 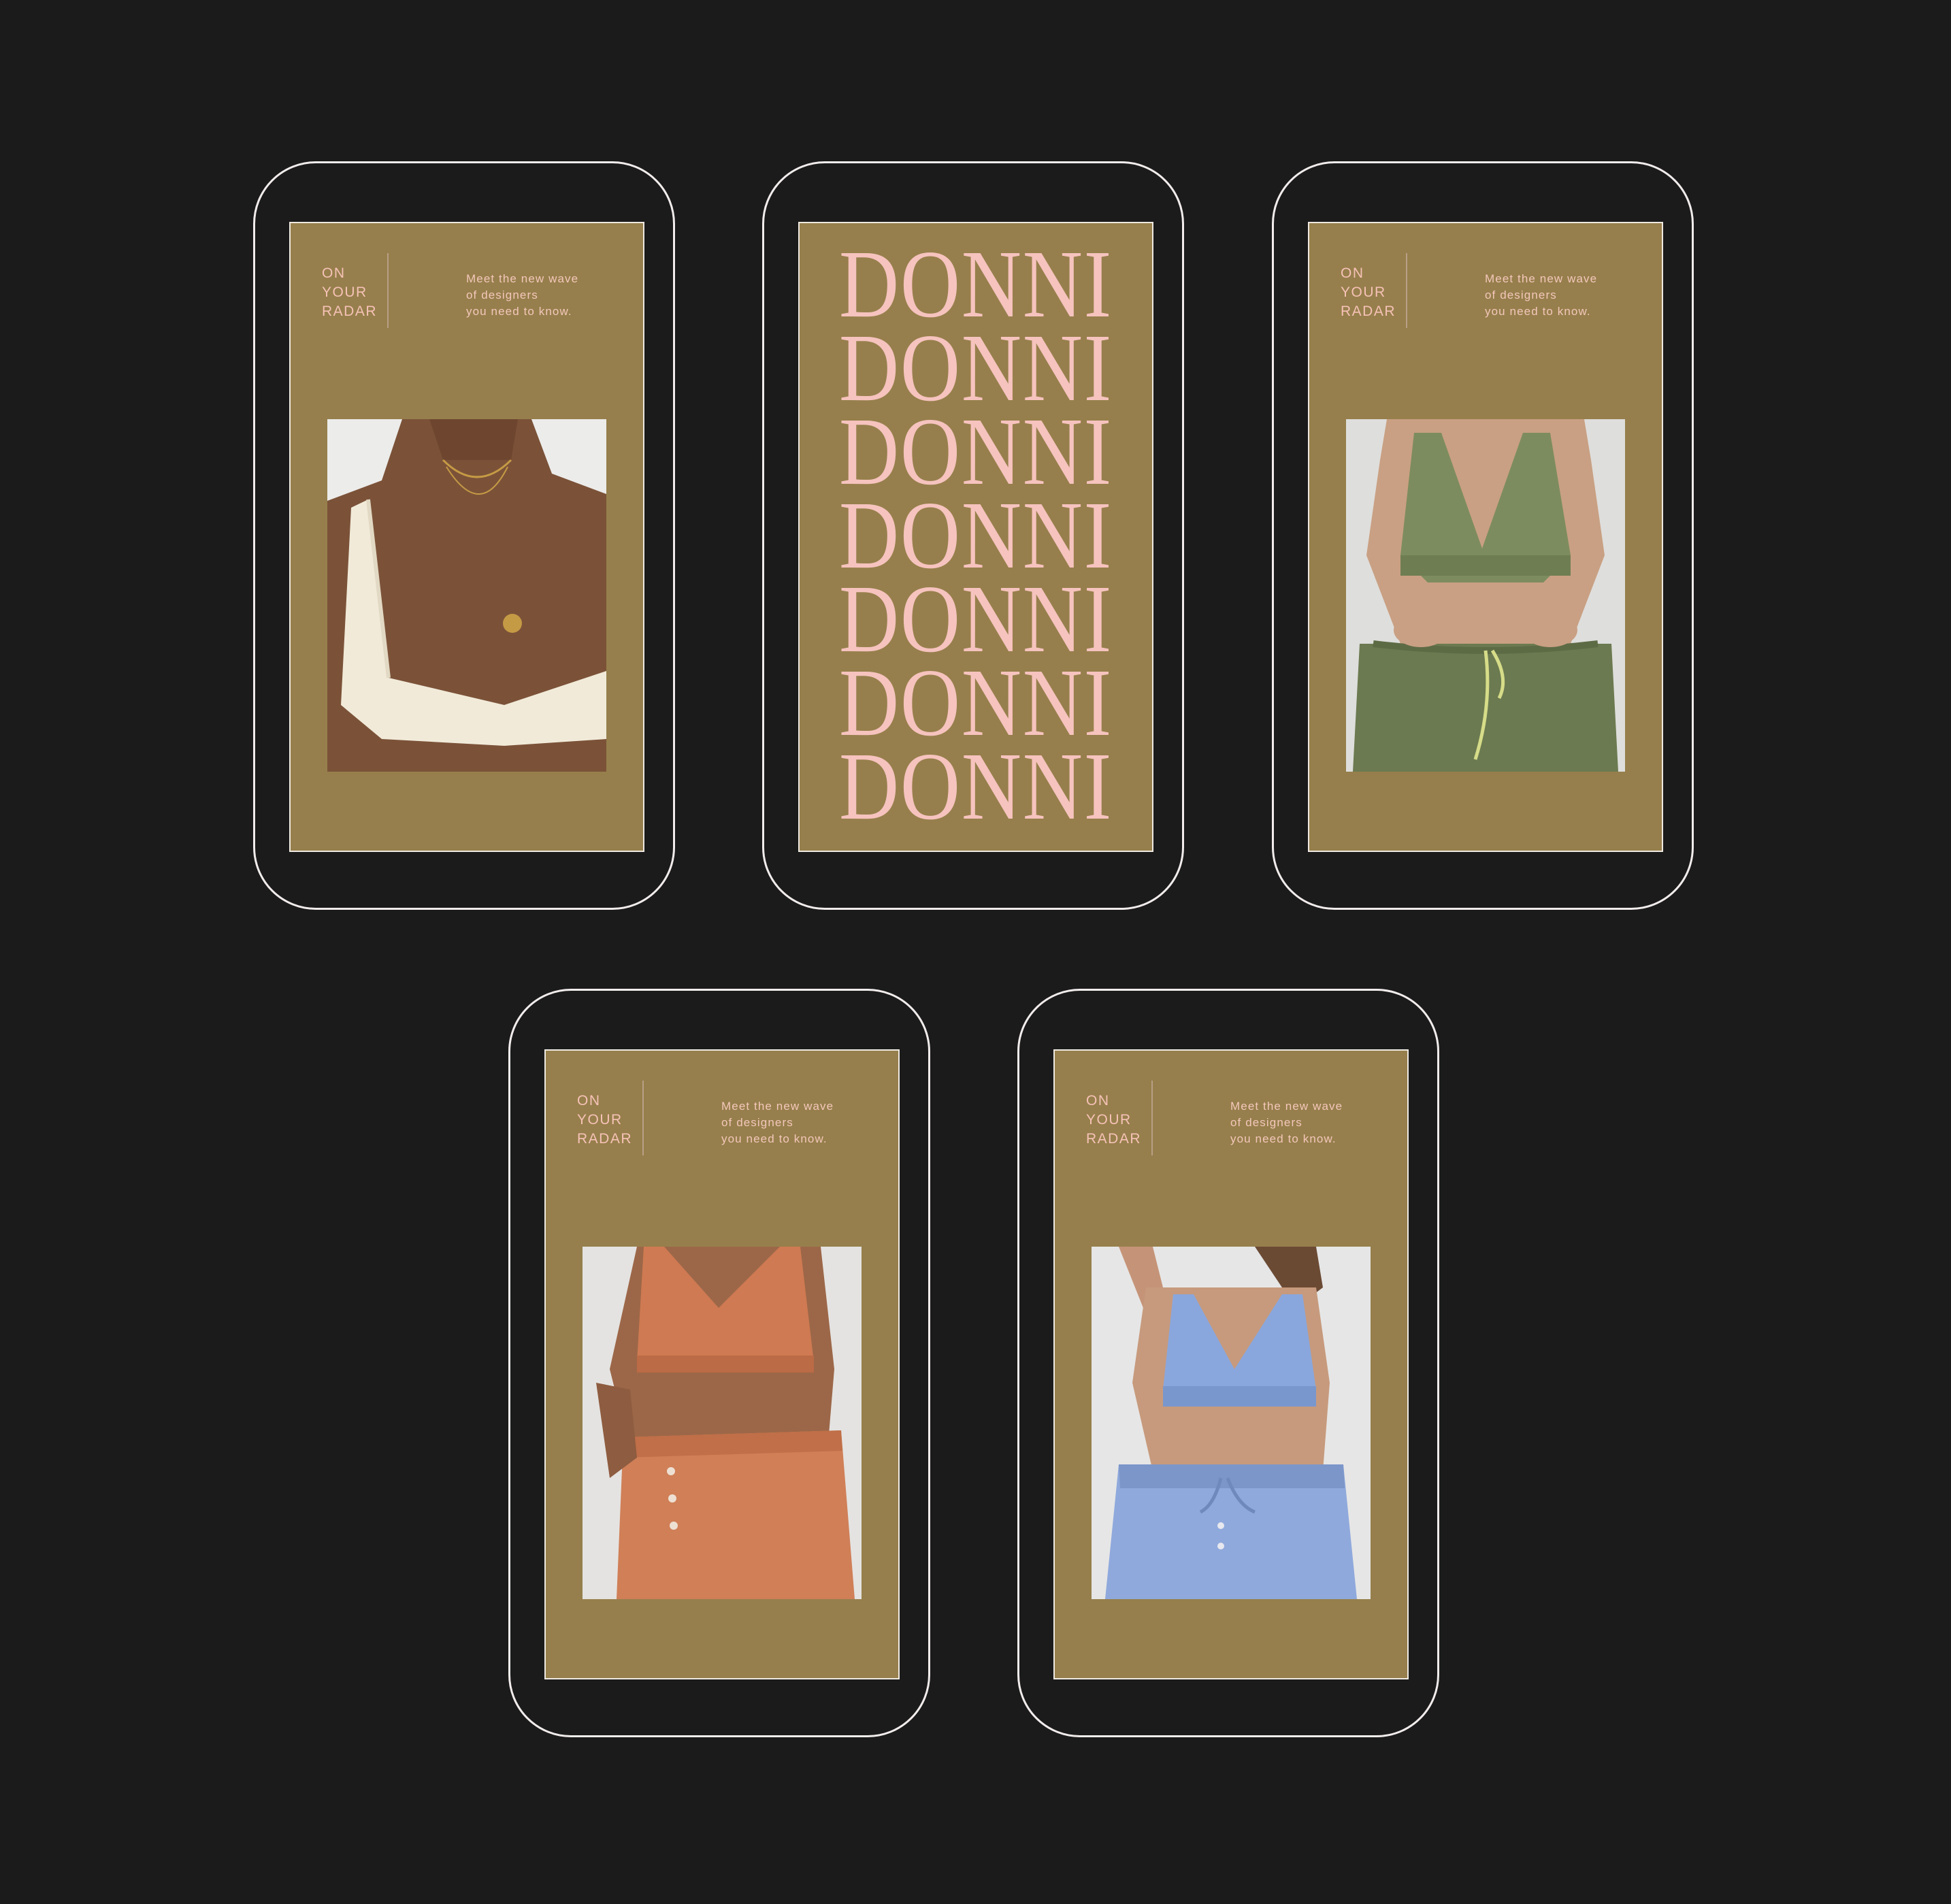 I want to click on model-photo-cream-bralette, so click(x=467, y=595).